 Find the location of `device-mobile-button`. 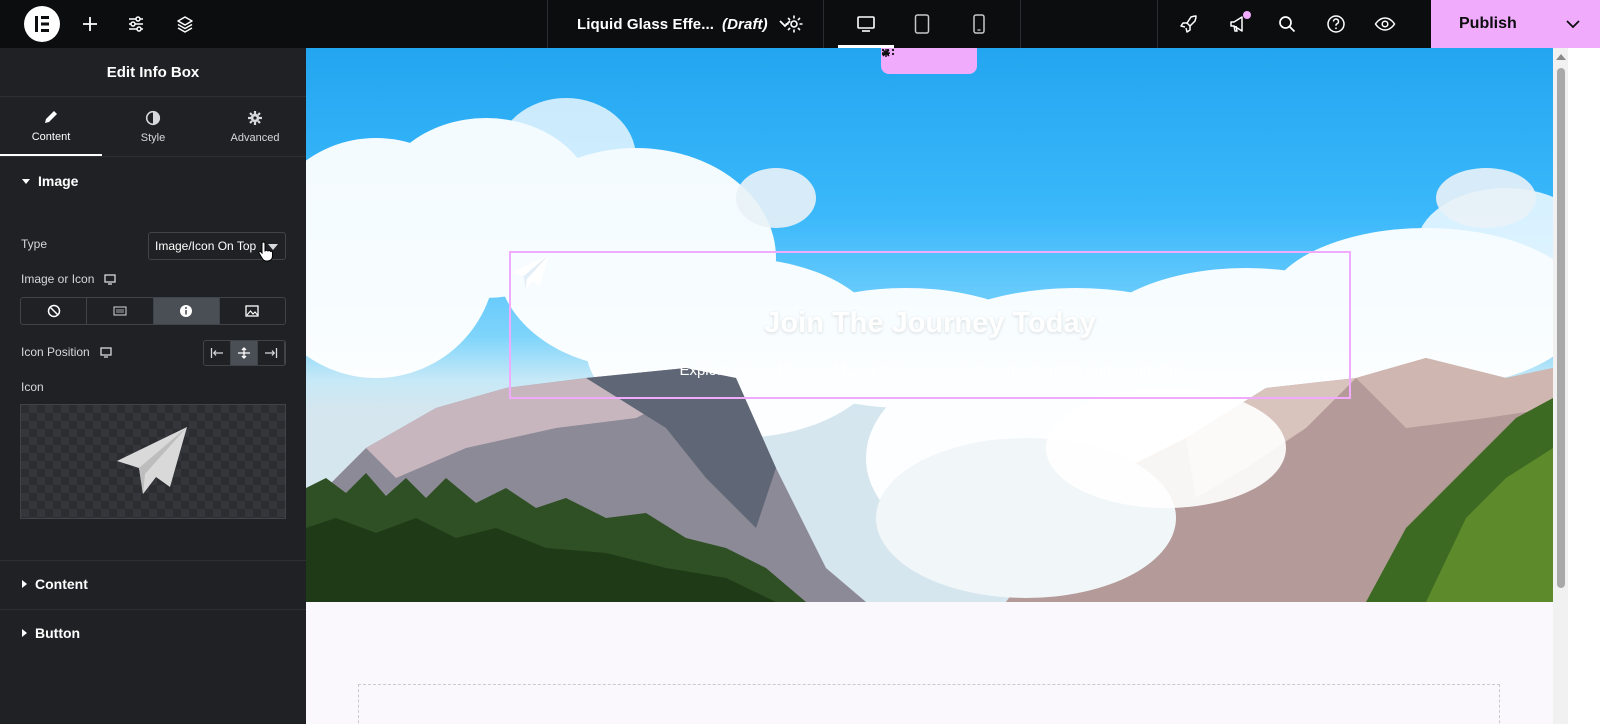

device-mobile-button is located at coordinates (979, 24).